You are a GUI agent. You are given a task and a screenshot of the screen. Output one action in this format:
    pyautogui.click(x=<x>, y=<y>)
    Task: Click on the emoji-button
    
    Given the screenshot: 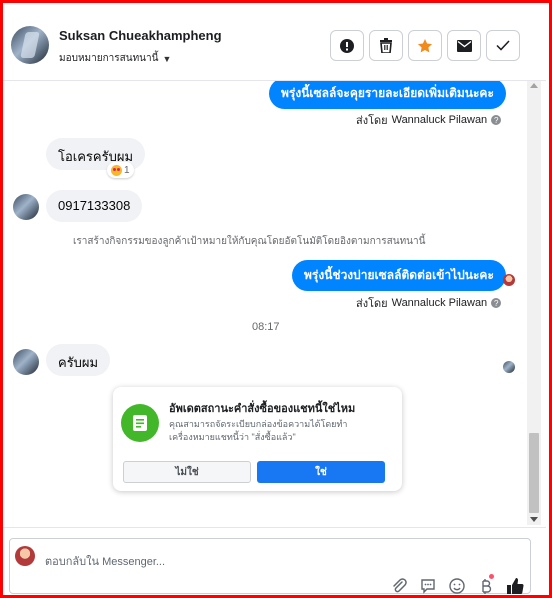 What is the action you would take?
    pyautogui.click(x=457, y=586)
    